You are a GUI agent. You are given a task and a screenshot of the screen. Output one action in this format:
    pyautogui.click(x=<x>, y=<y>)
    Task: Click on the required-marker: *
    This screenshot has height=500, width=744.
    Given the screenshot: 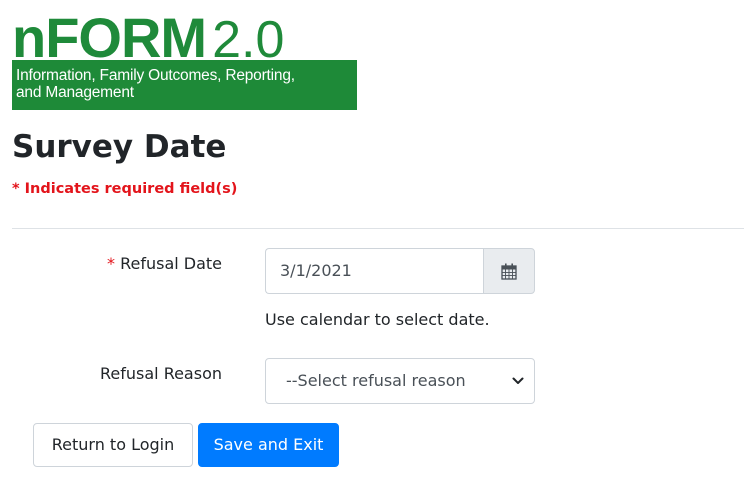 What is the action you would take?
    pyautogui.click(x=111, y=263)
    